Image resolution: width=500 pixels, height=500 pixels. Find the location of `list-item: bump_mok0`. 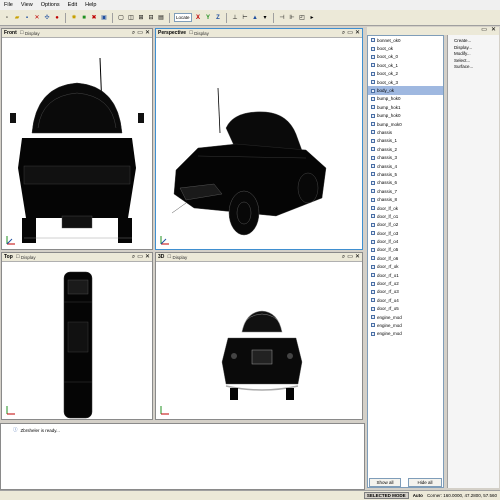

list-item: bump_mok0 is located at coordinates (405, 124).